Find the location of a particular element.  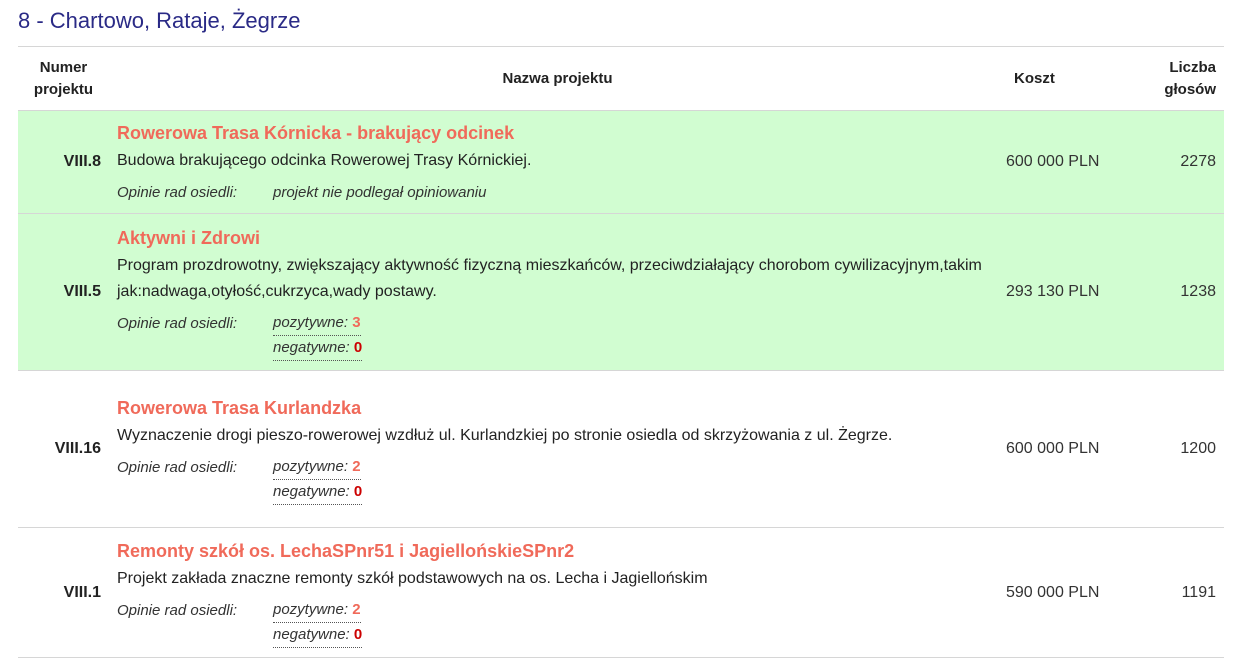

project-cost: 590 000 PLN is located at coordinates (1081, 592).